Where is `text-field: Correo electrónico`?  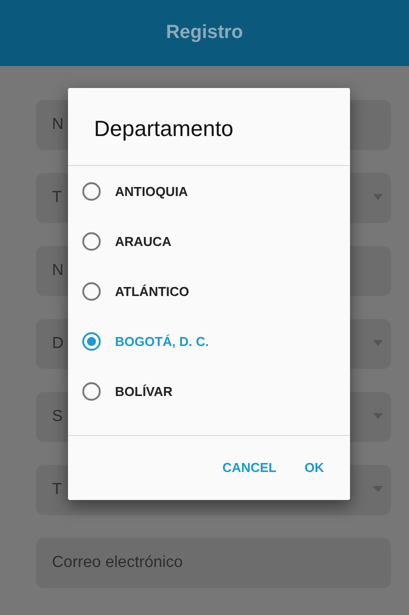 text-field: Correo electrónico is located at coordinates (213, 563).